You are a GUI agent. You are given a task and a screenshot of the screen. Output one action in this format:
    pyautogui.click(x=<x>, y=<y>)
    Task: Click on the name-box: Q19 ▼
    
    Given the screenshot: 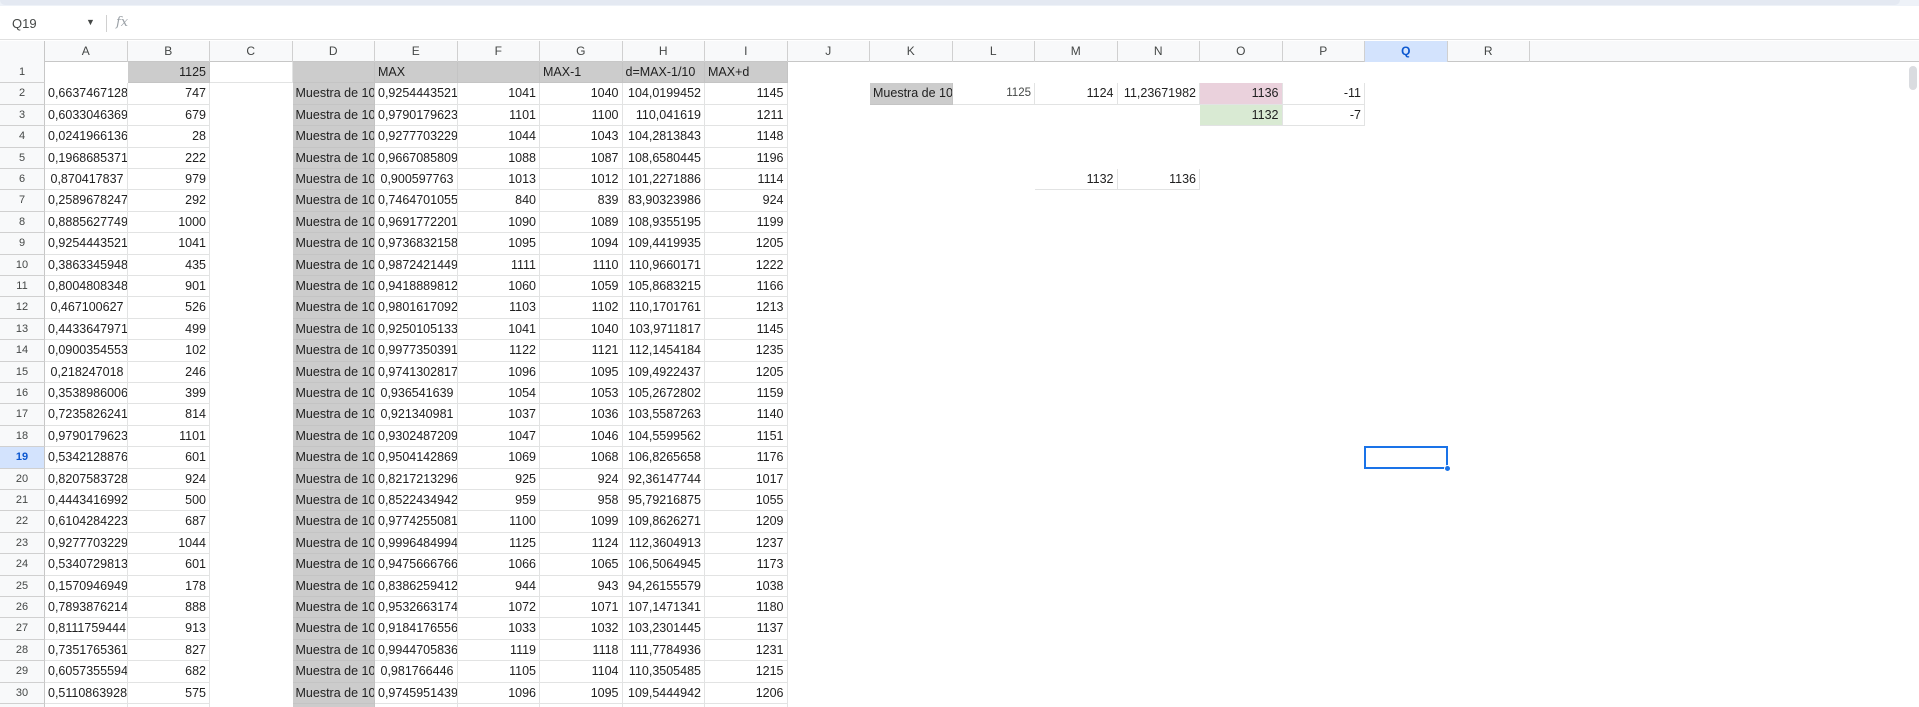 What is the action you would take?
    pyautogui.click(x=53, y=23)
    